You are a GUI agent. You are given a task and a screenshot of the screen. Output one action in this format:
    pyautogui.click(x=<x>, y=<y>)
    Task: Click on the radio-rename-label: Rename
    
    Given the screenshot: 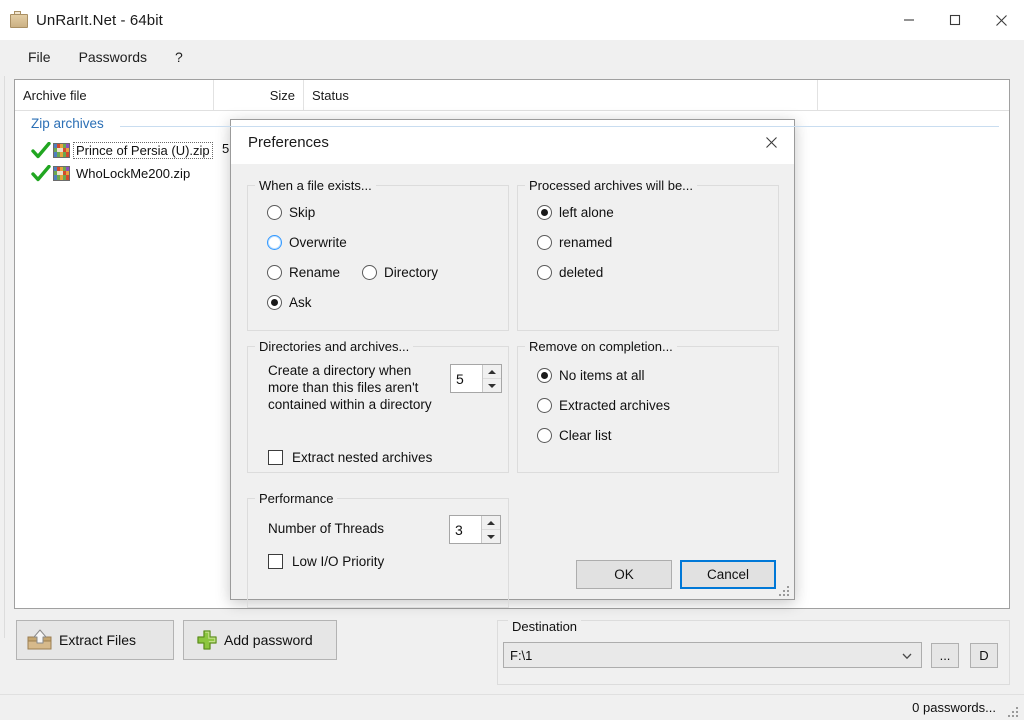 What is the action you would take?
    pyautogui.click(x=315, y=272)
    